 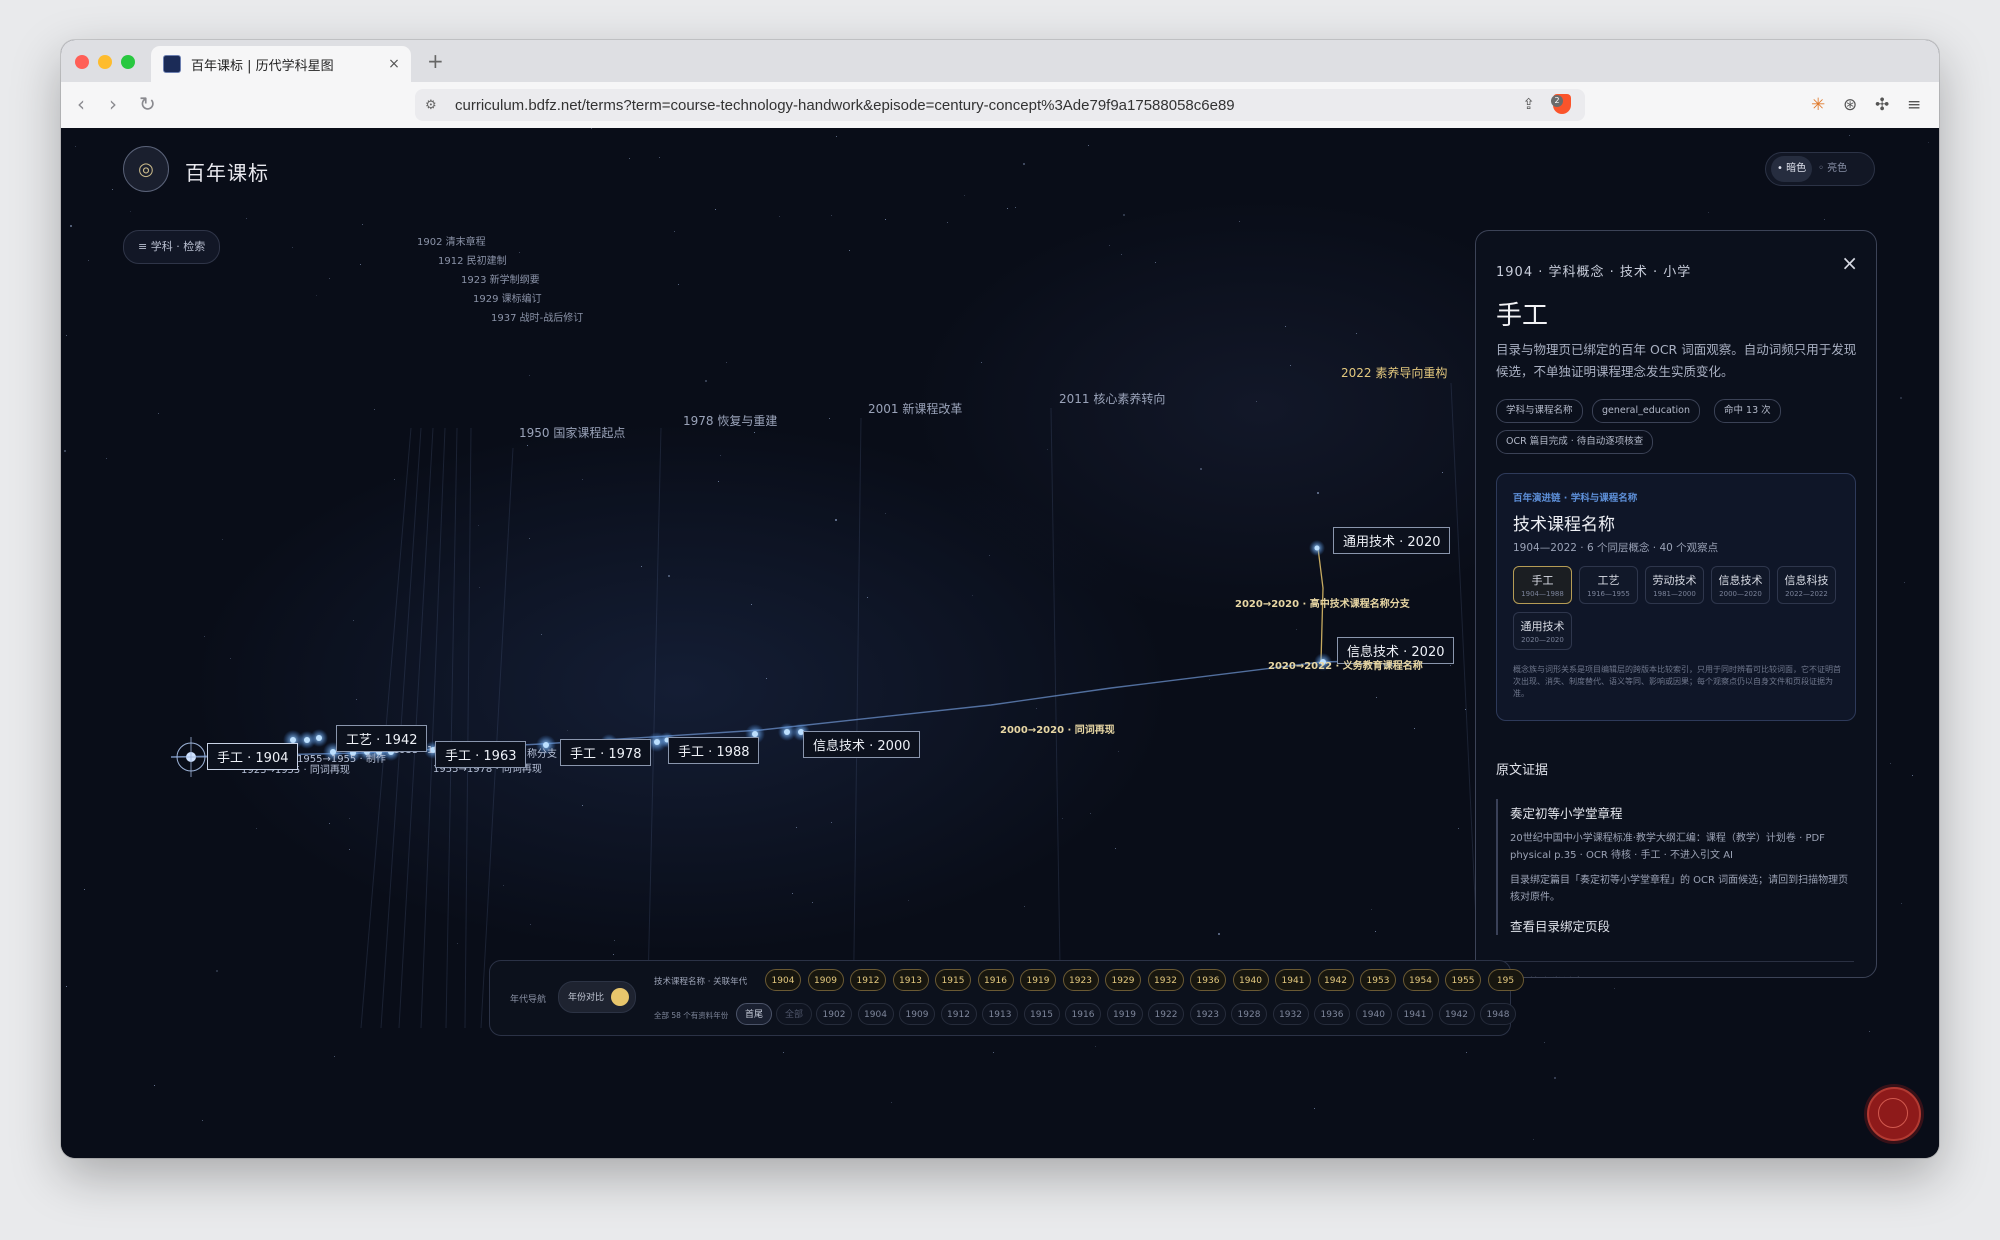 I want to click on chip-years: 2022—2022, so click(x=1806, y=594).